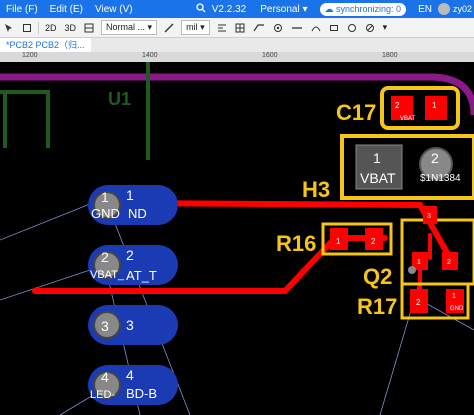 This screenshot has width=474, height=415. Describe the element at coordinates (89, 27) in the screenshot. I see `layer-icon` at that location.